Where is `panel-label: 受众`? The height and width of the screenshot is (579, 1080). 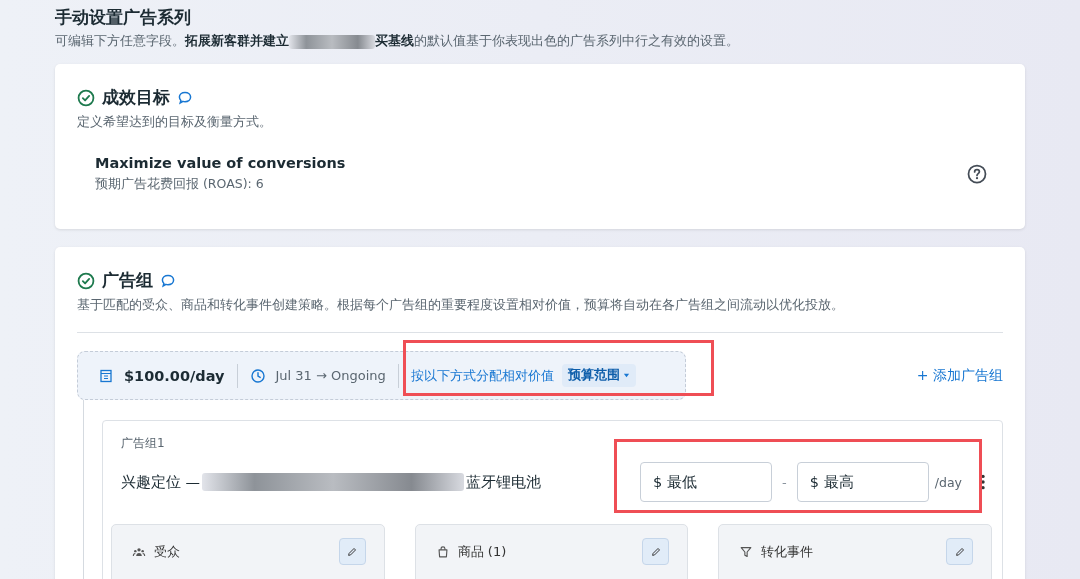
panel-label: 受众 is located at coordinates (167, 551).